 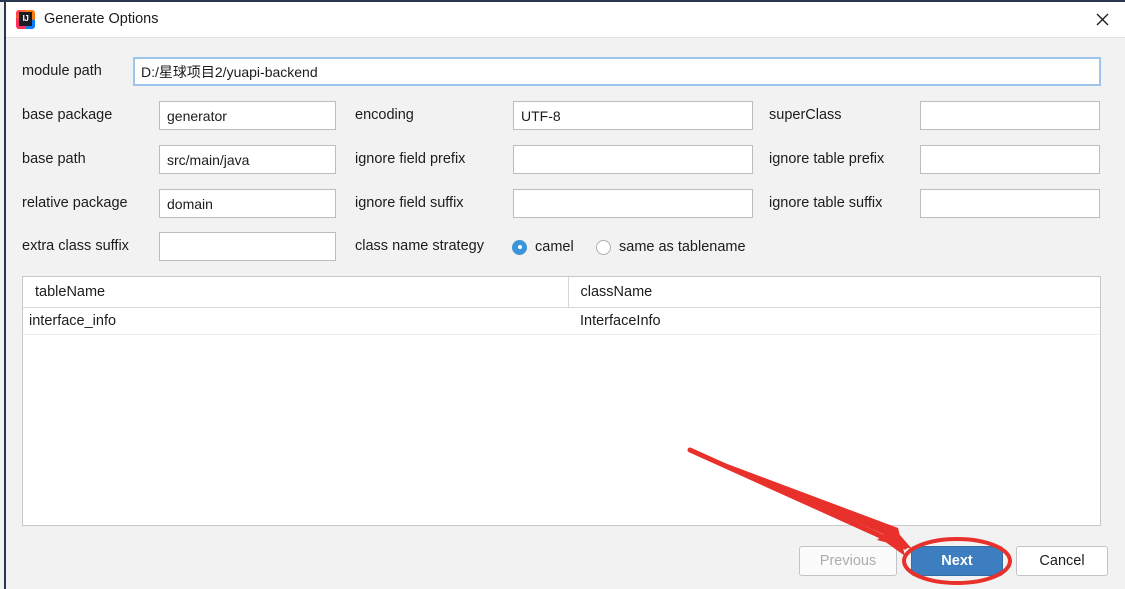 I want to click on radio-same-as-tablename-label: same as tablename, so click(x=682, y=247).